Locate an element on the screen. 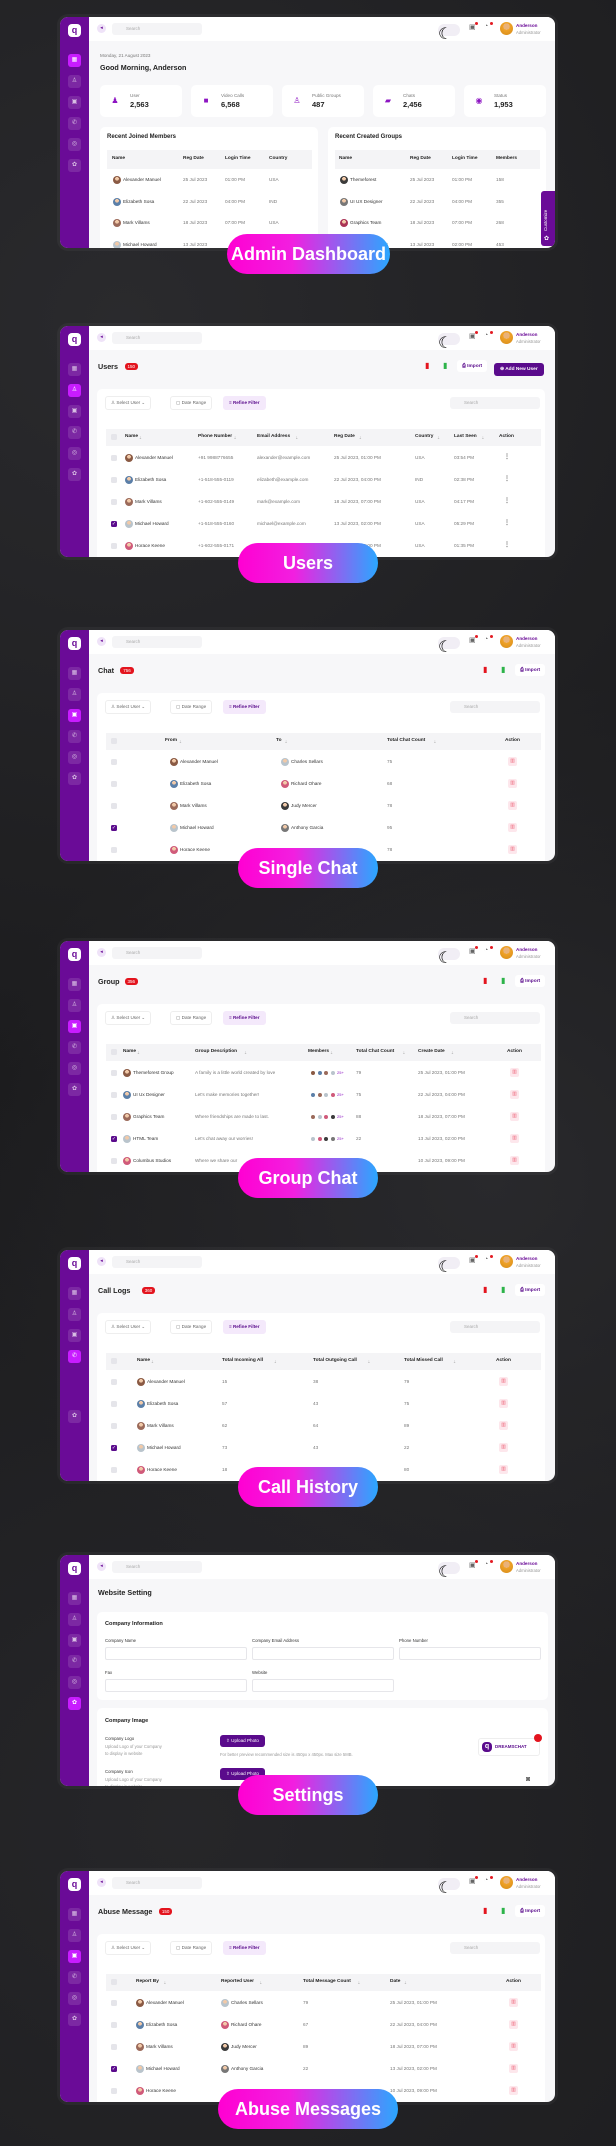 The width and height of the screenshot is (616, 2146). column-header: Email Address is located at coordinates (273, 436).